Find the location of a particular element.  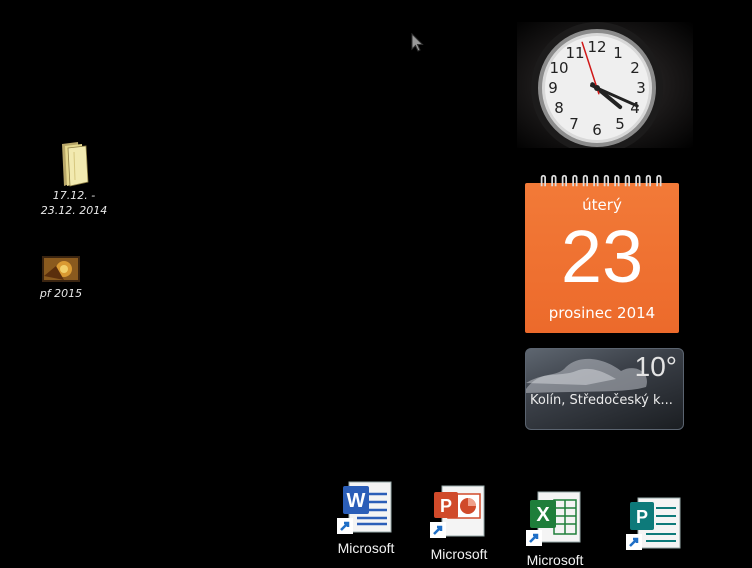

desktop-icon-pf-2015: pf 2015 is located at coordinates (61, 277).